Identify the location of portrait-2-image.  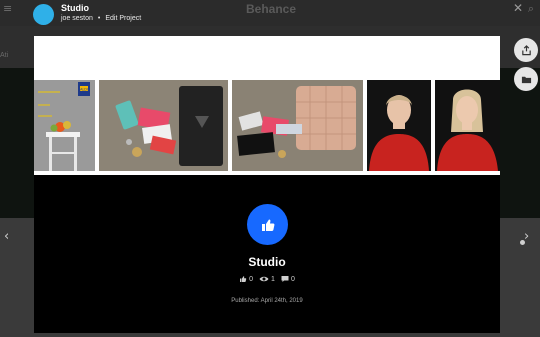
(467, 125).